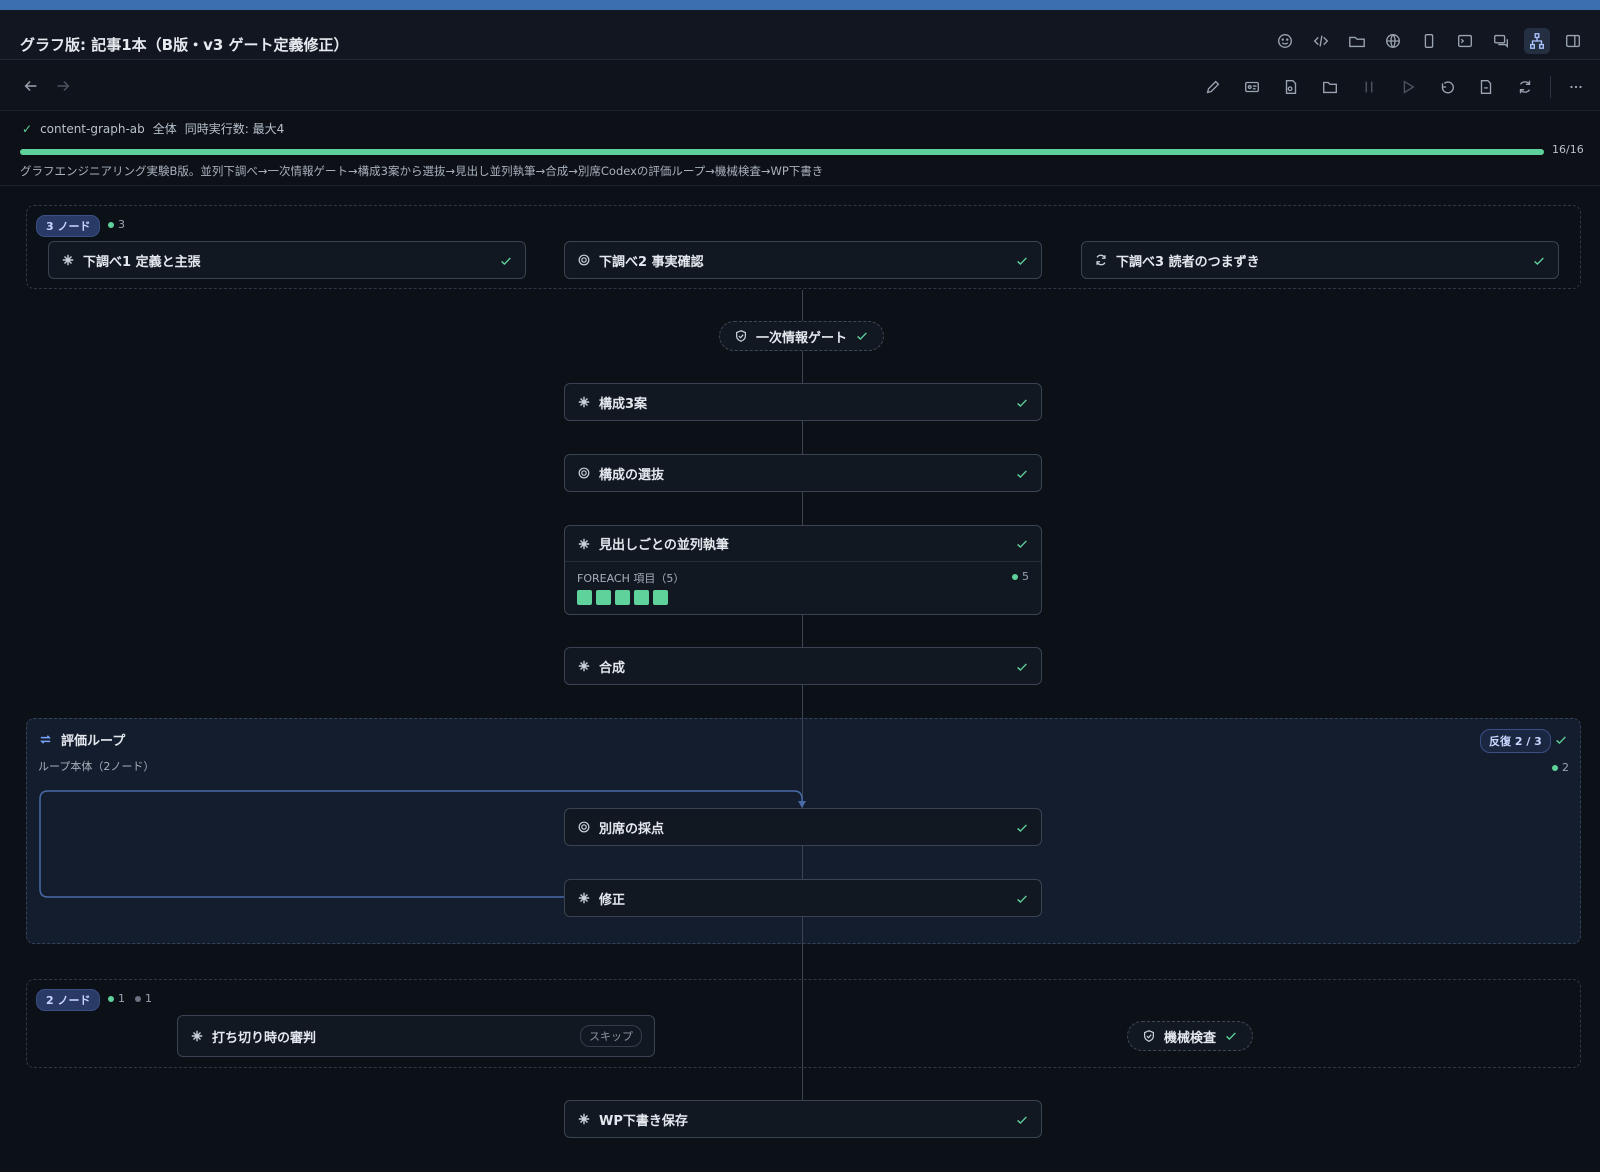 Image resolution: width=1600 pixels, height=1172 pixels. What do you see at coordinates (1501, 41) in the screenshot?
I see `chat-icon` at bounding box center [1501, 41].